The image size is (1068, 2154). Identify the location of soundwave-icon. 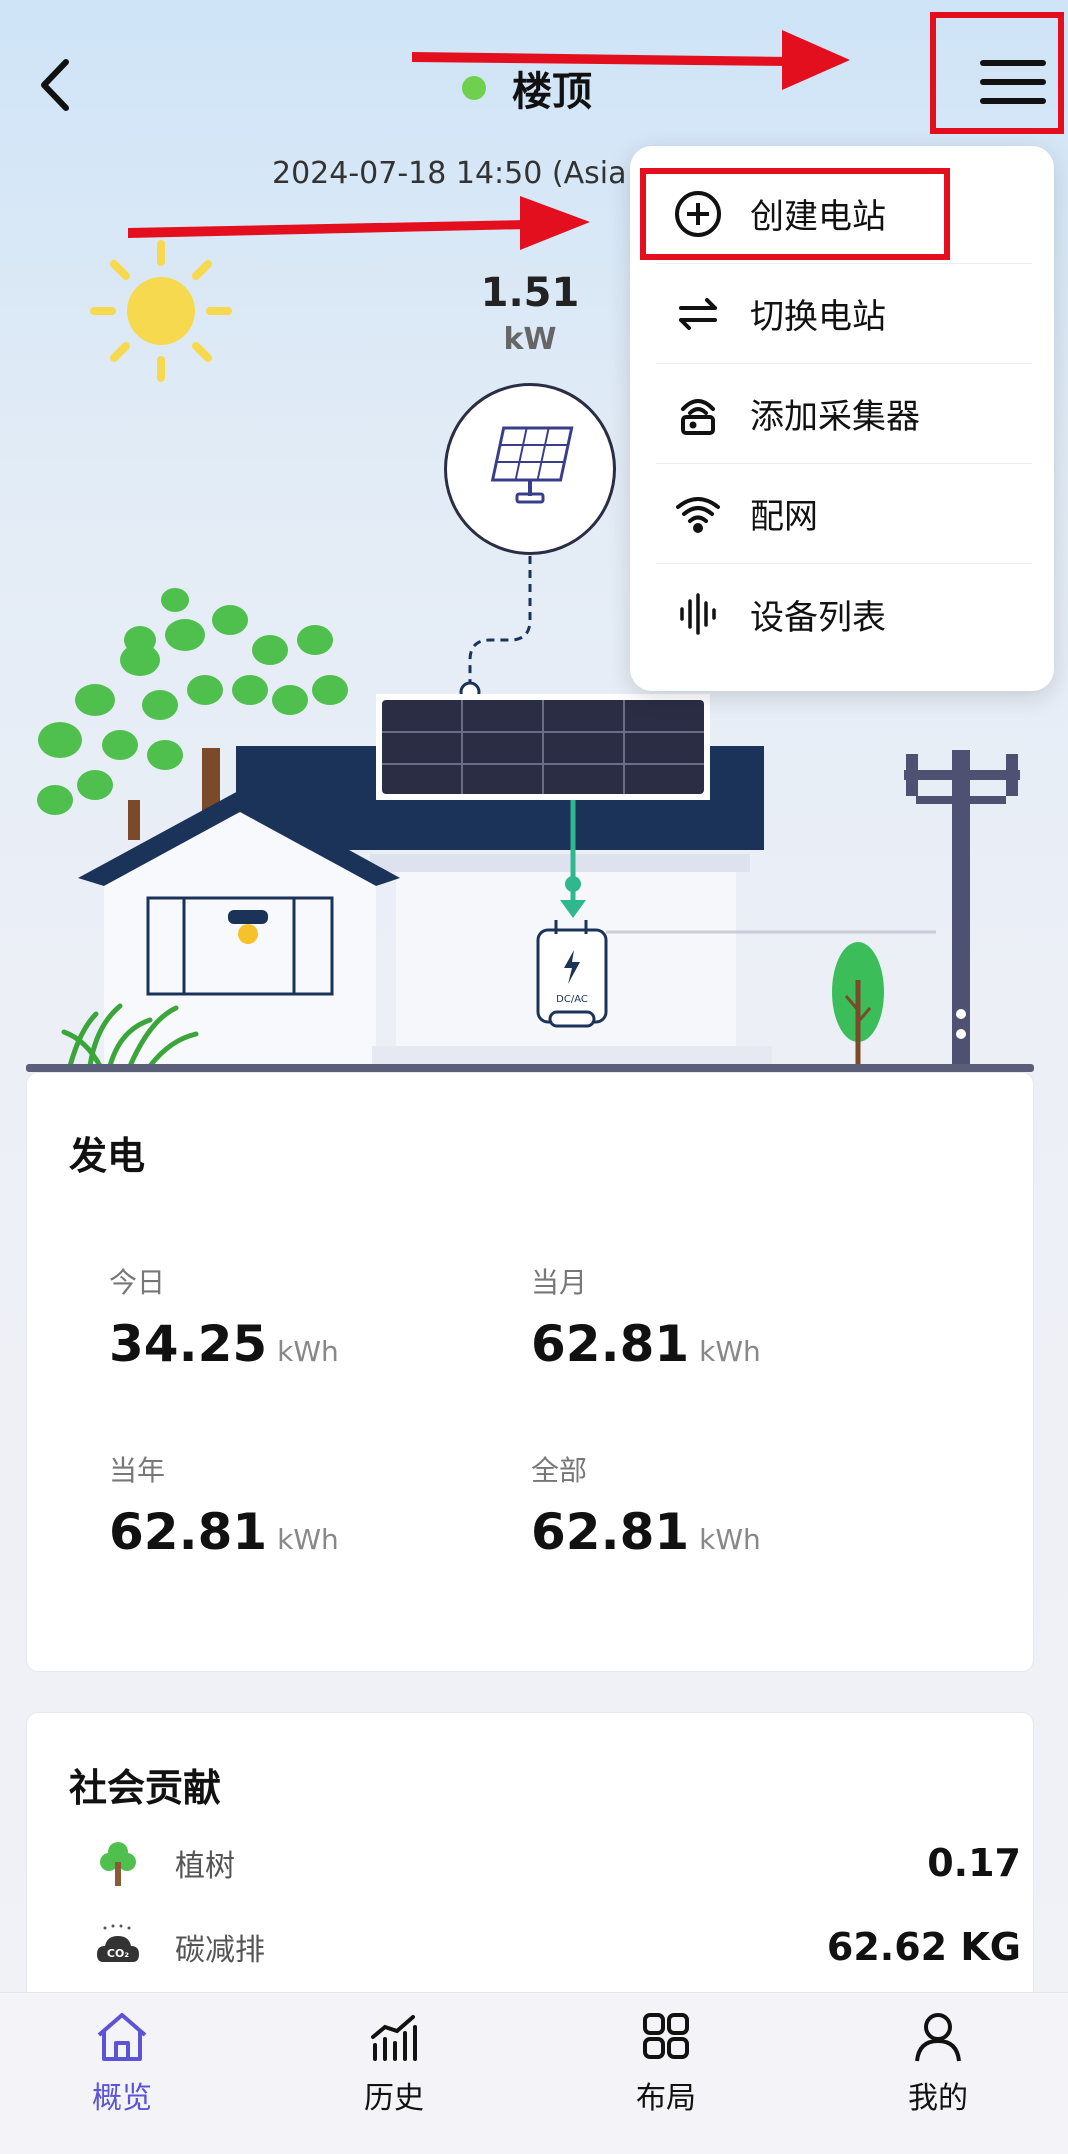
(698, 614).